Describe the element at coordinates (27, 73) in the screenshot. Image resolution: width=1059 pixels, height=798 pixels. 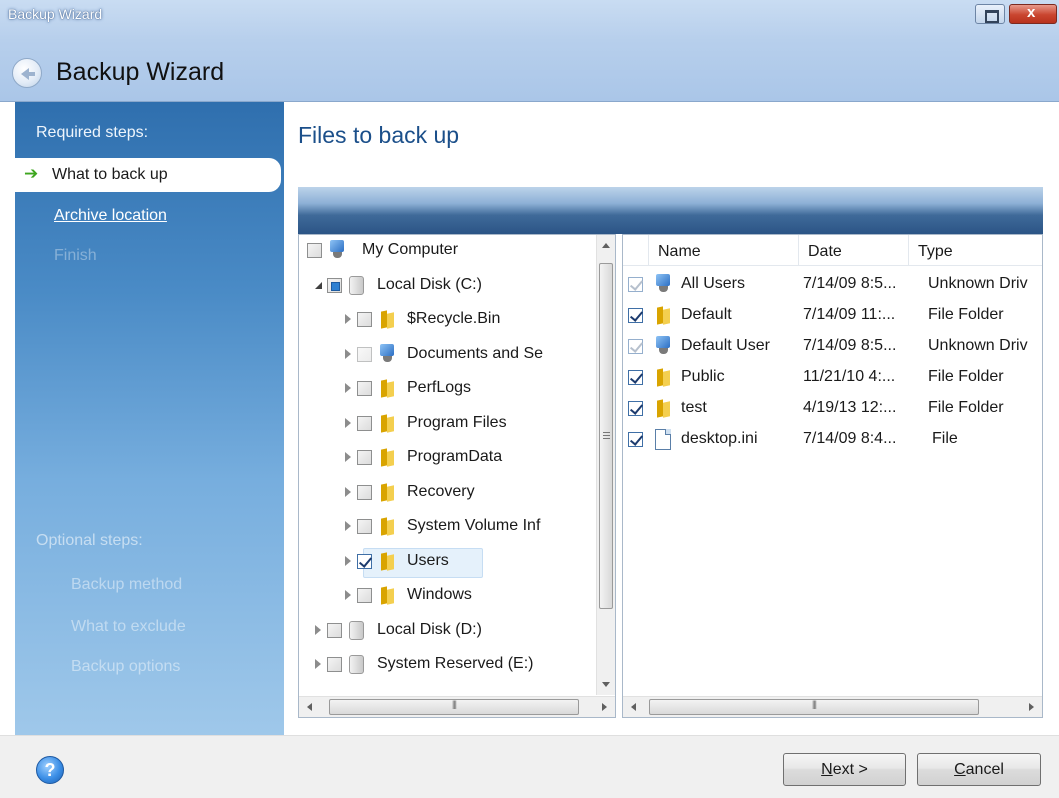
I see `back-arrow-icon` at that location.